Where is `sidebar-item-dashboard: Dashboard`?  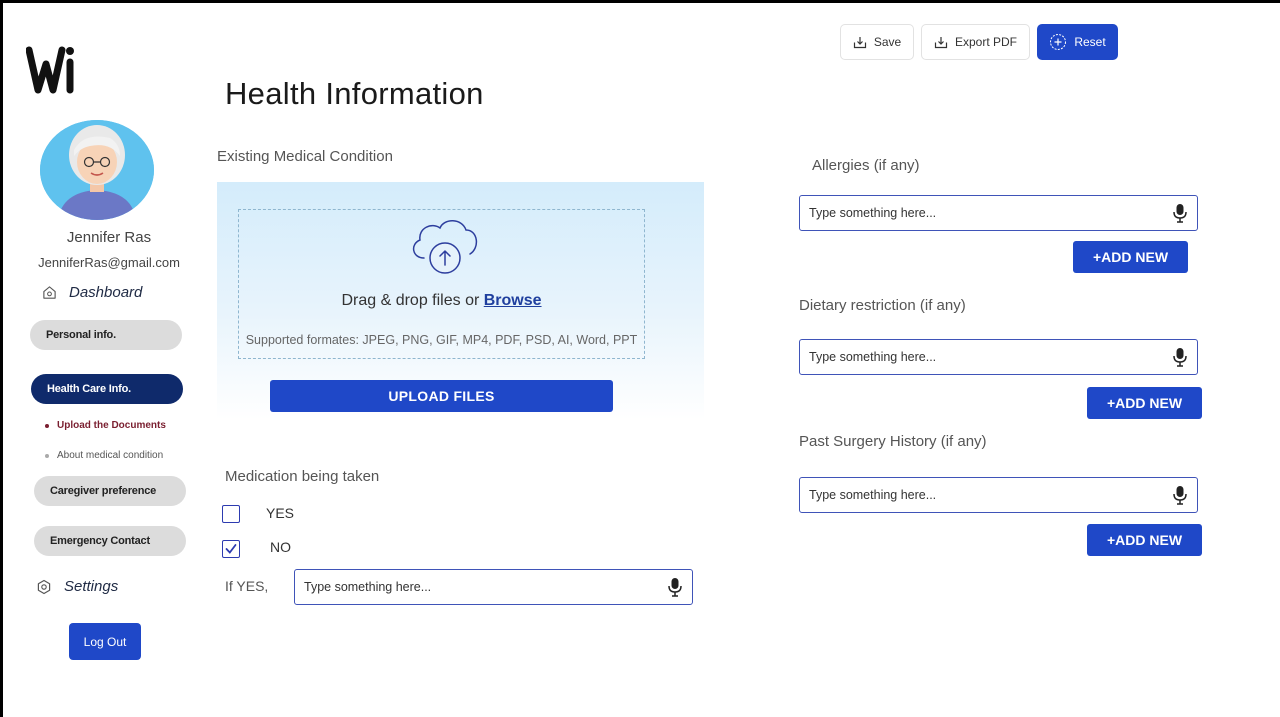 sidebar-item-dashboard: Dashboard is located at coordinates (92, 292).